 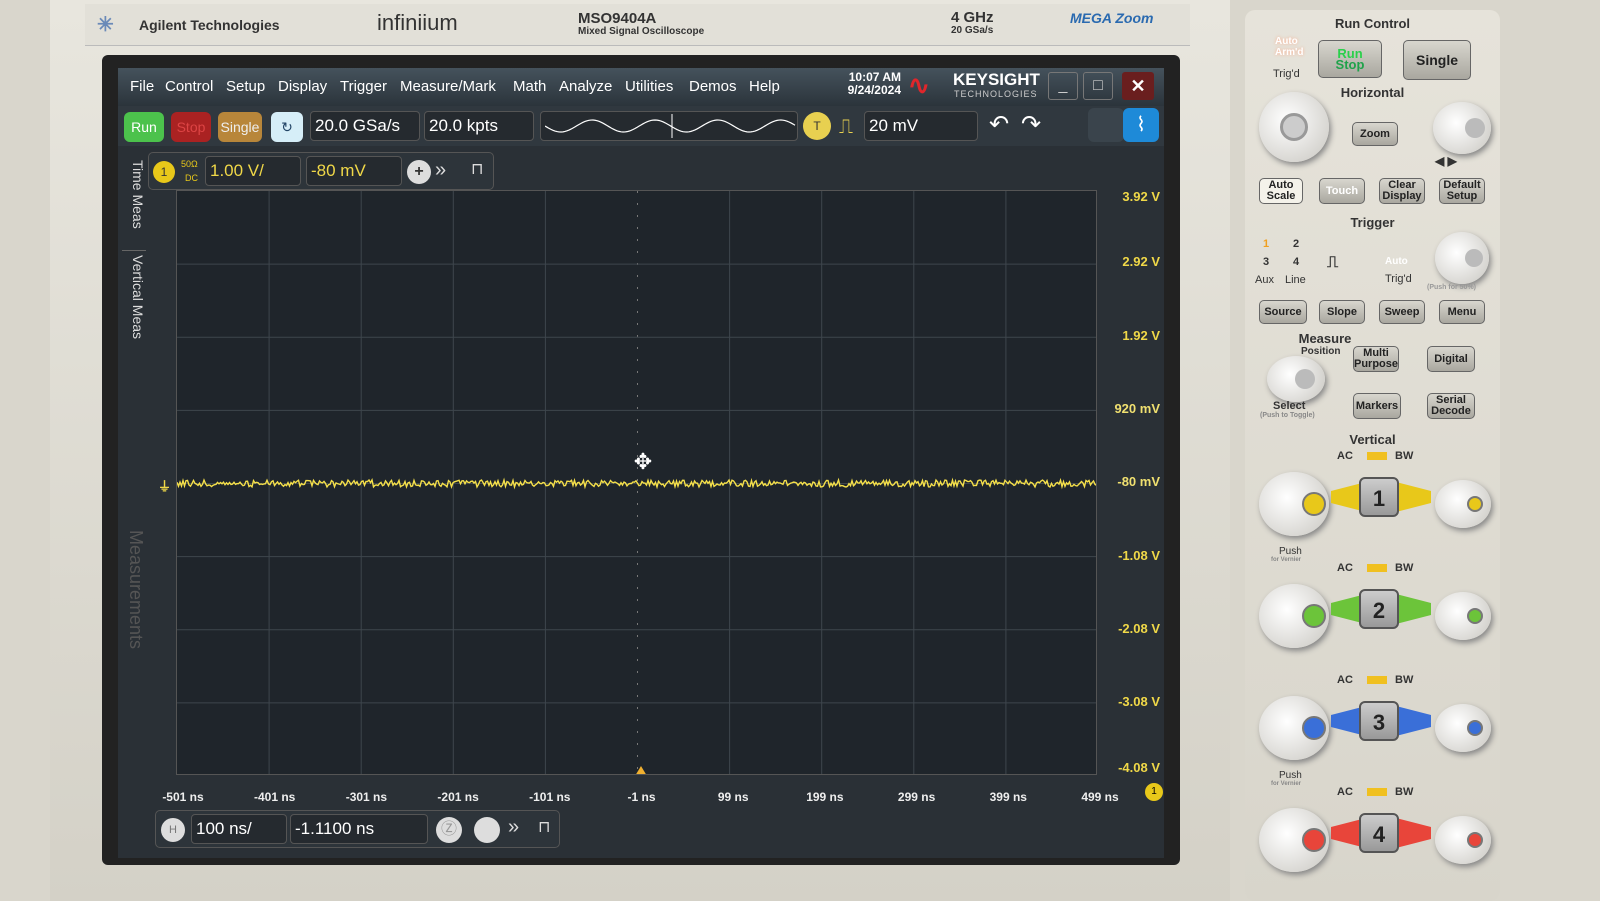 What do you see at coordinates (134, 294) in the screenshot?
I see `tab-vertical-meas: Vertical Meas` at bounding box center [134, 294].